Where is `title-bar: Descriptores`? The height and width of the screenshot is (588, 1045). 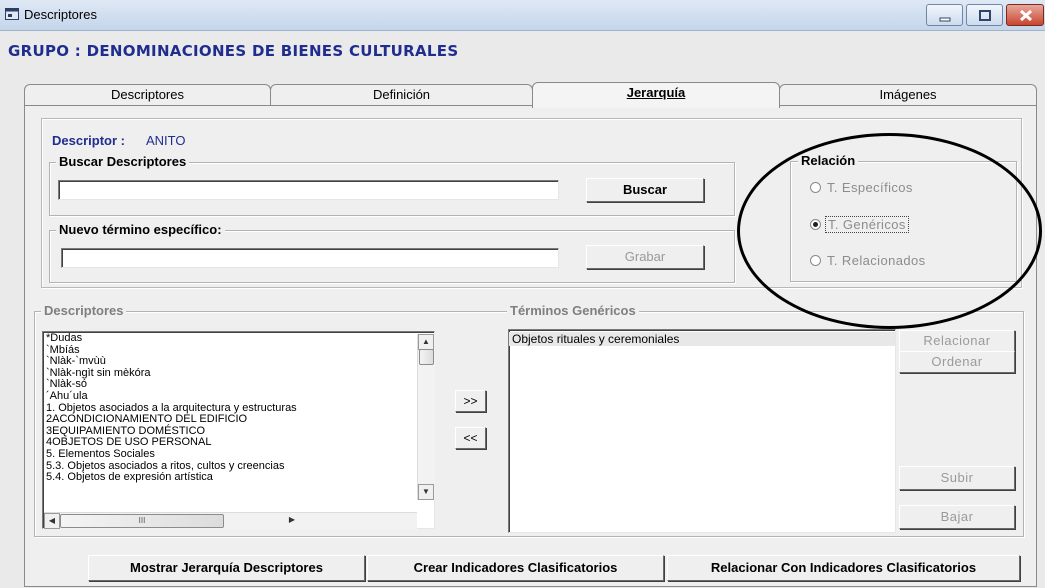 title-bar: Descriptores is located at coordinates (522, 15).